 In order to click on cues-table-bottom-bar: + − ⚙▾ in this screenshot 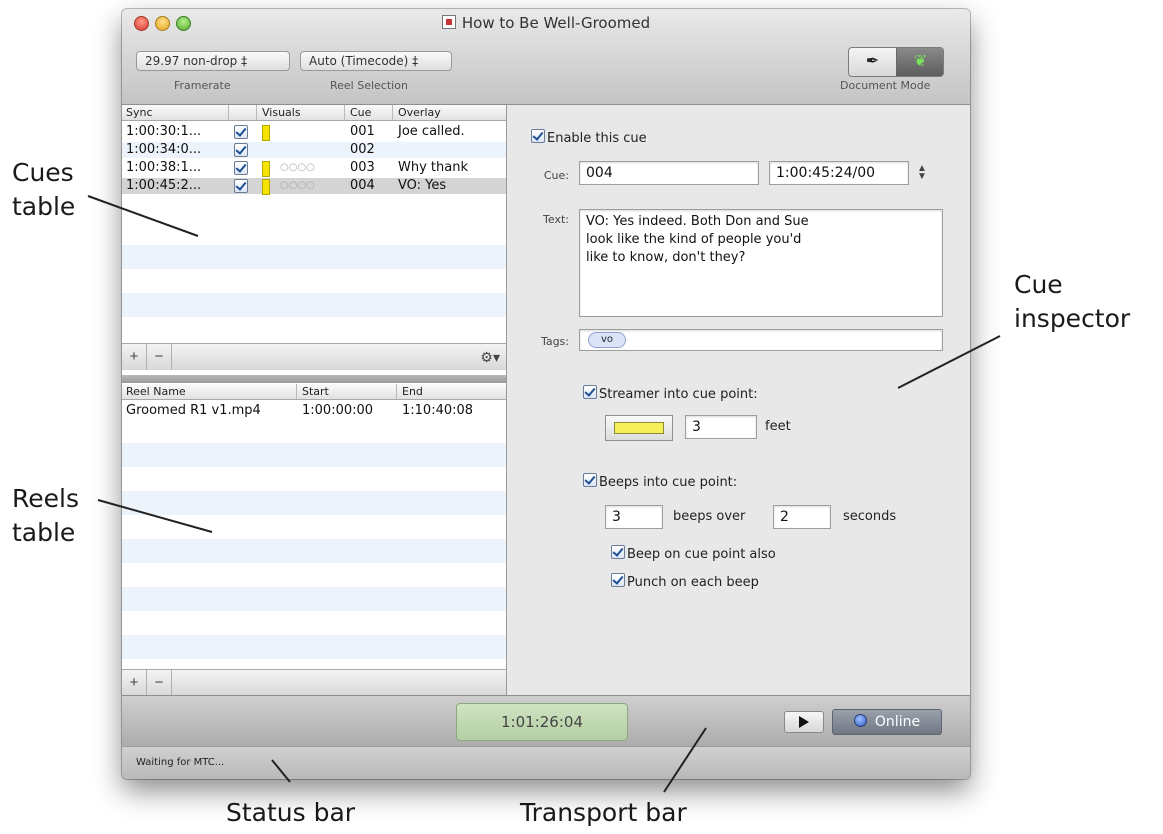, I will do `click(314, 356)`.